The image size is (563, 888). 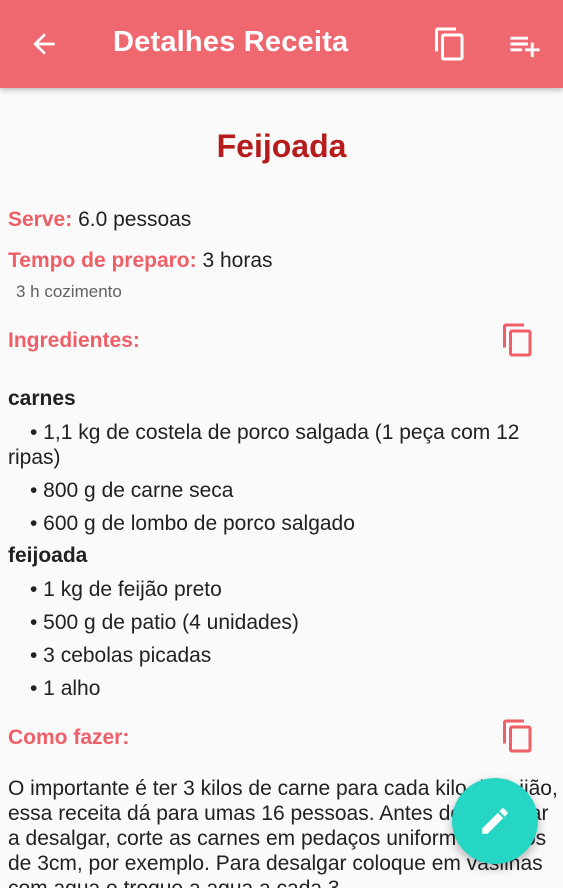 What do you see at coordinates (135, 219) in the screenshot?
I see `serves-value: 6.0 pessoas` at bounding box center [135, 219].